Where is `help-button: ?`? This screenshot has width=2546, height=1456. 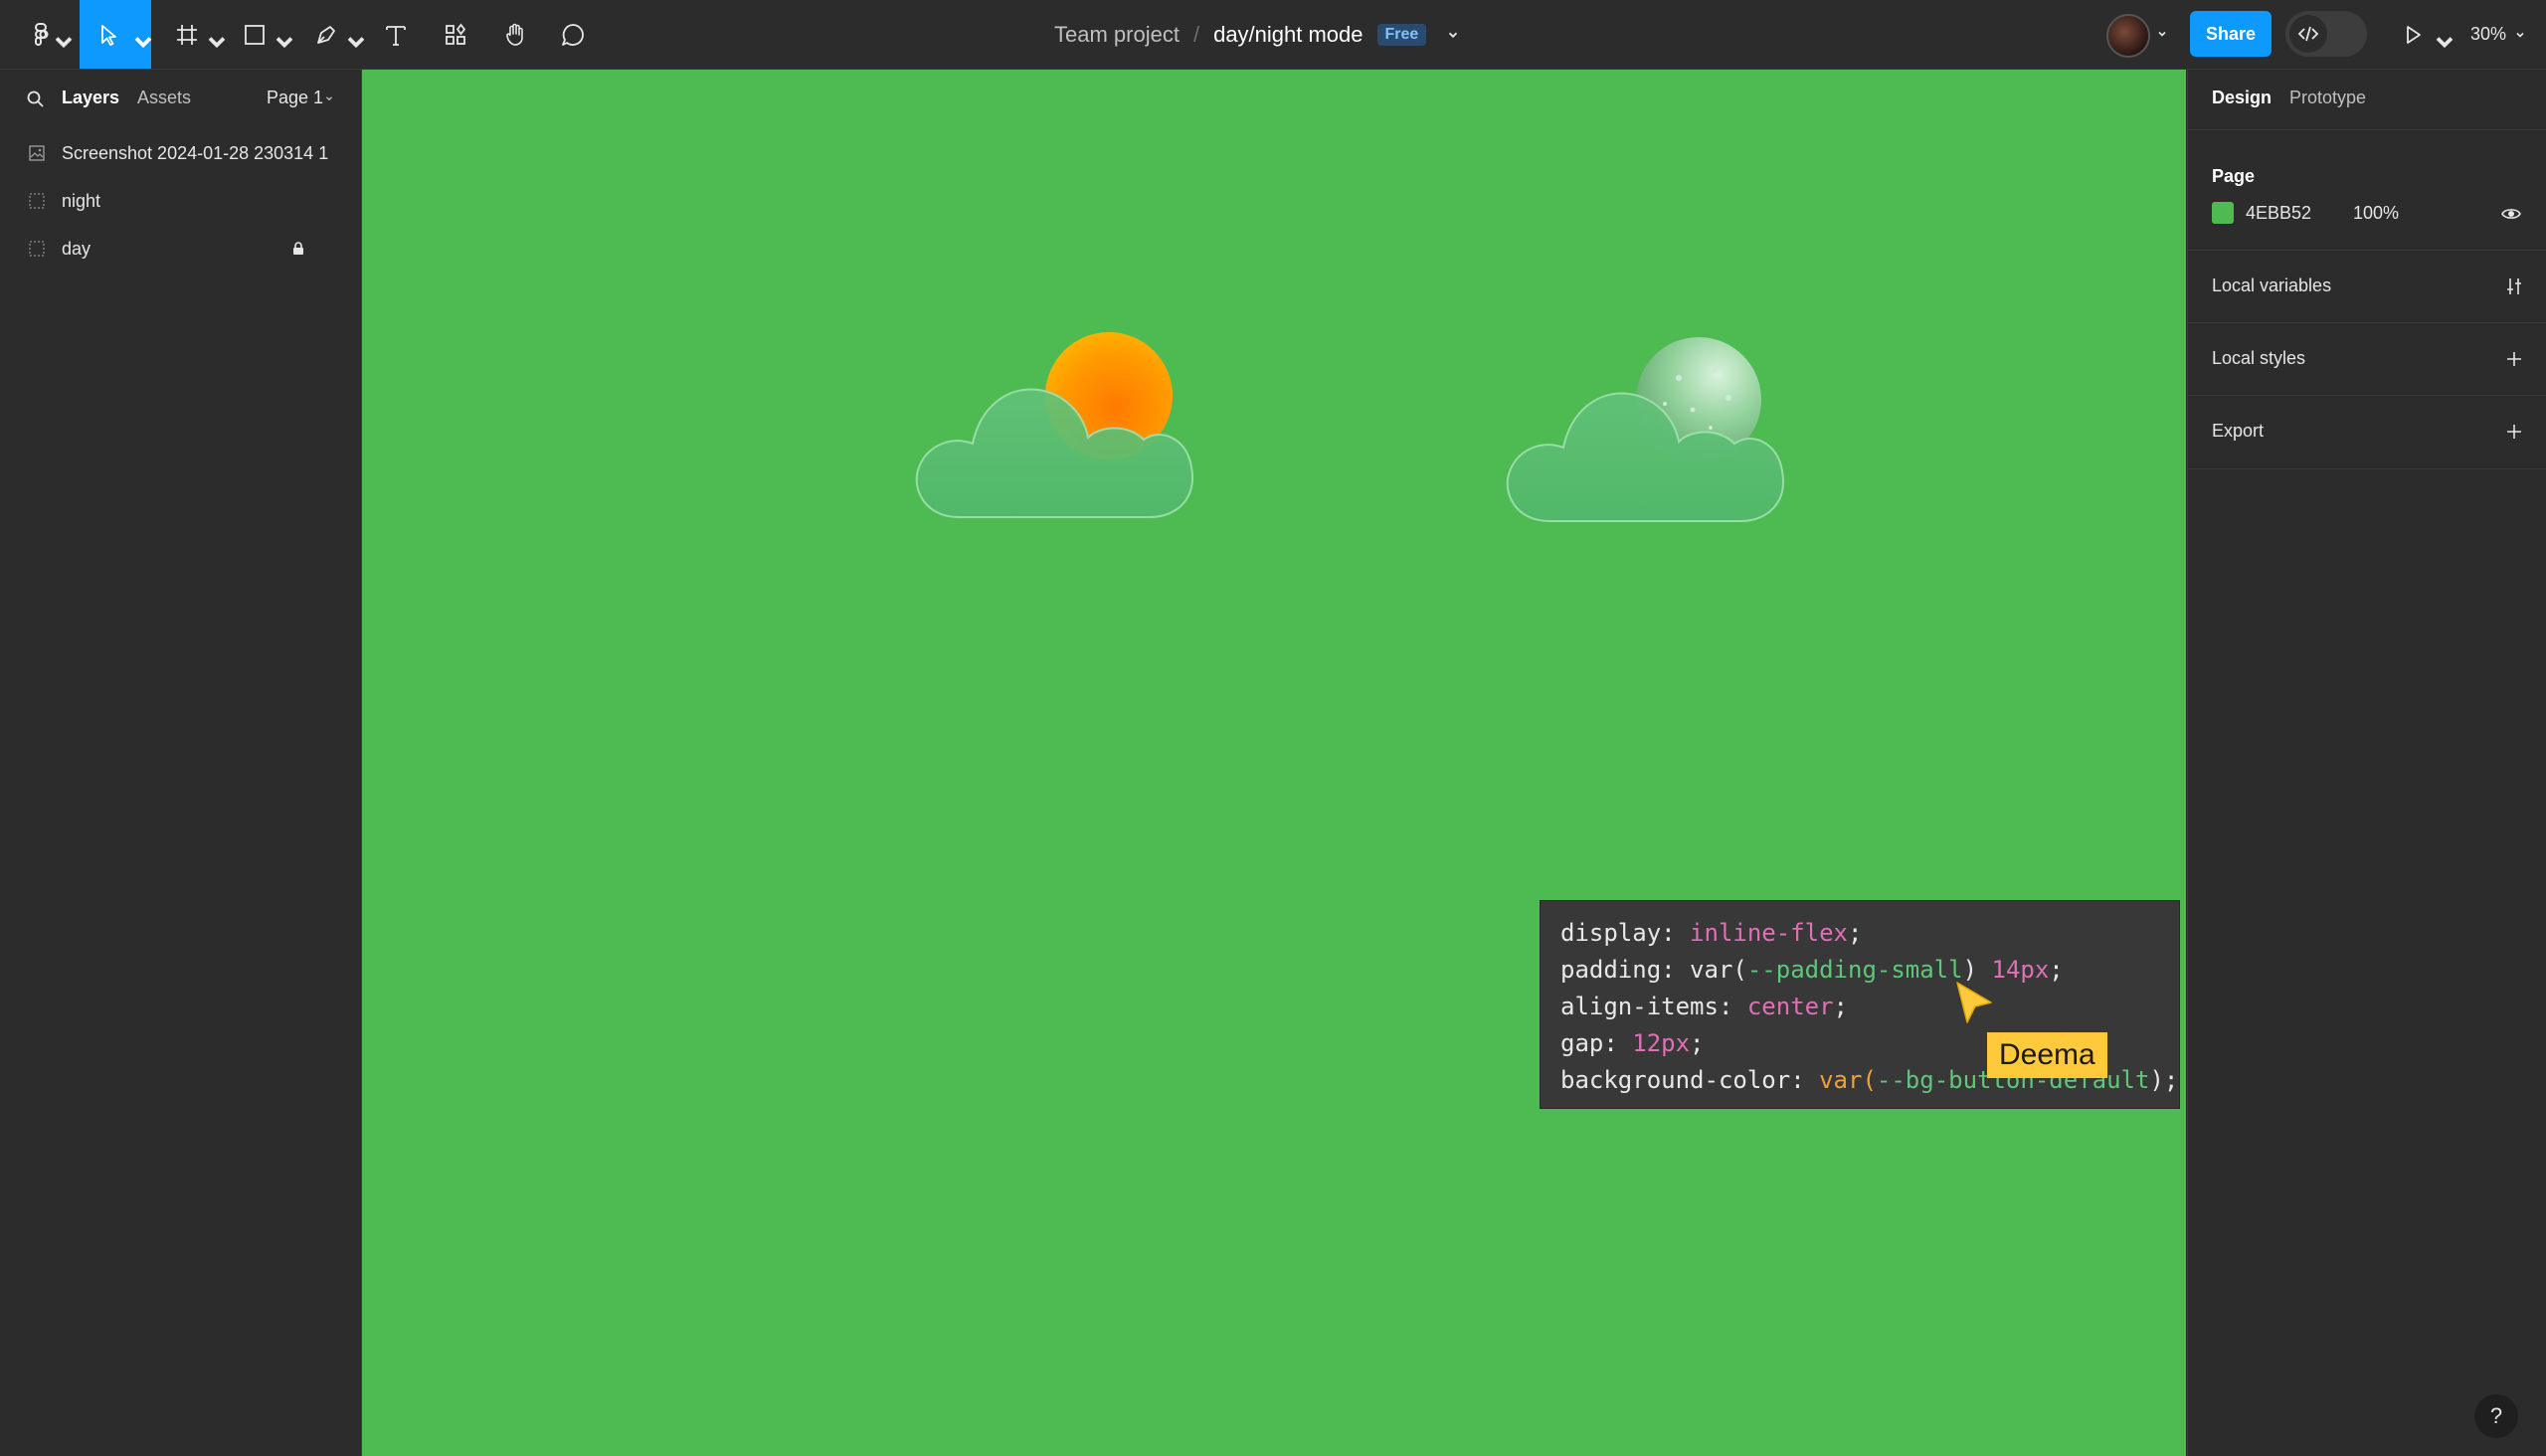 help-button: ? is located at coordinates (2496, 1416).